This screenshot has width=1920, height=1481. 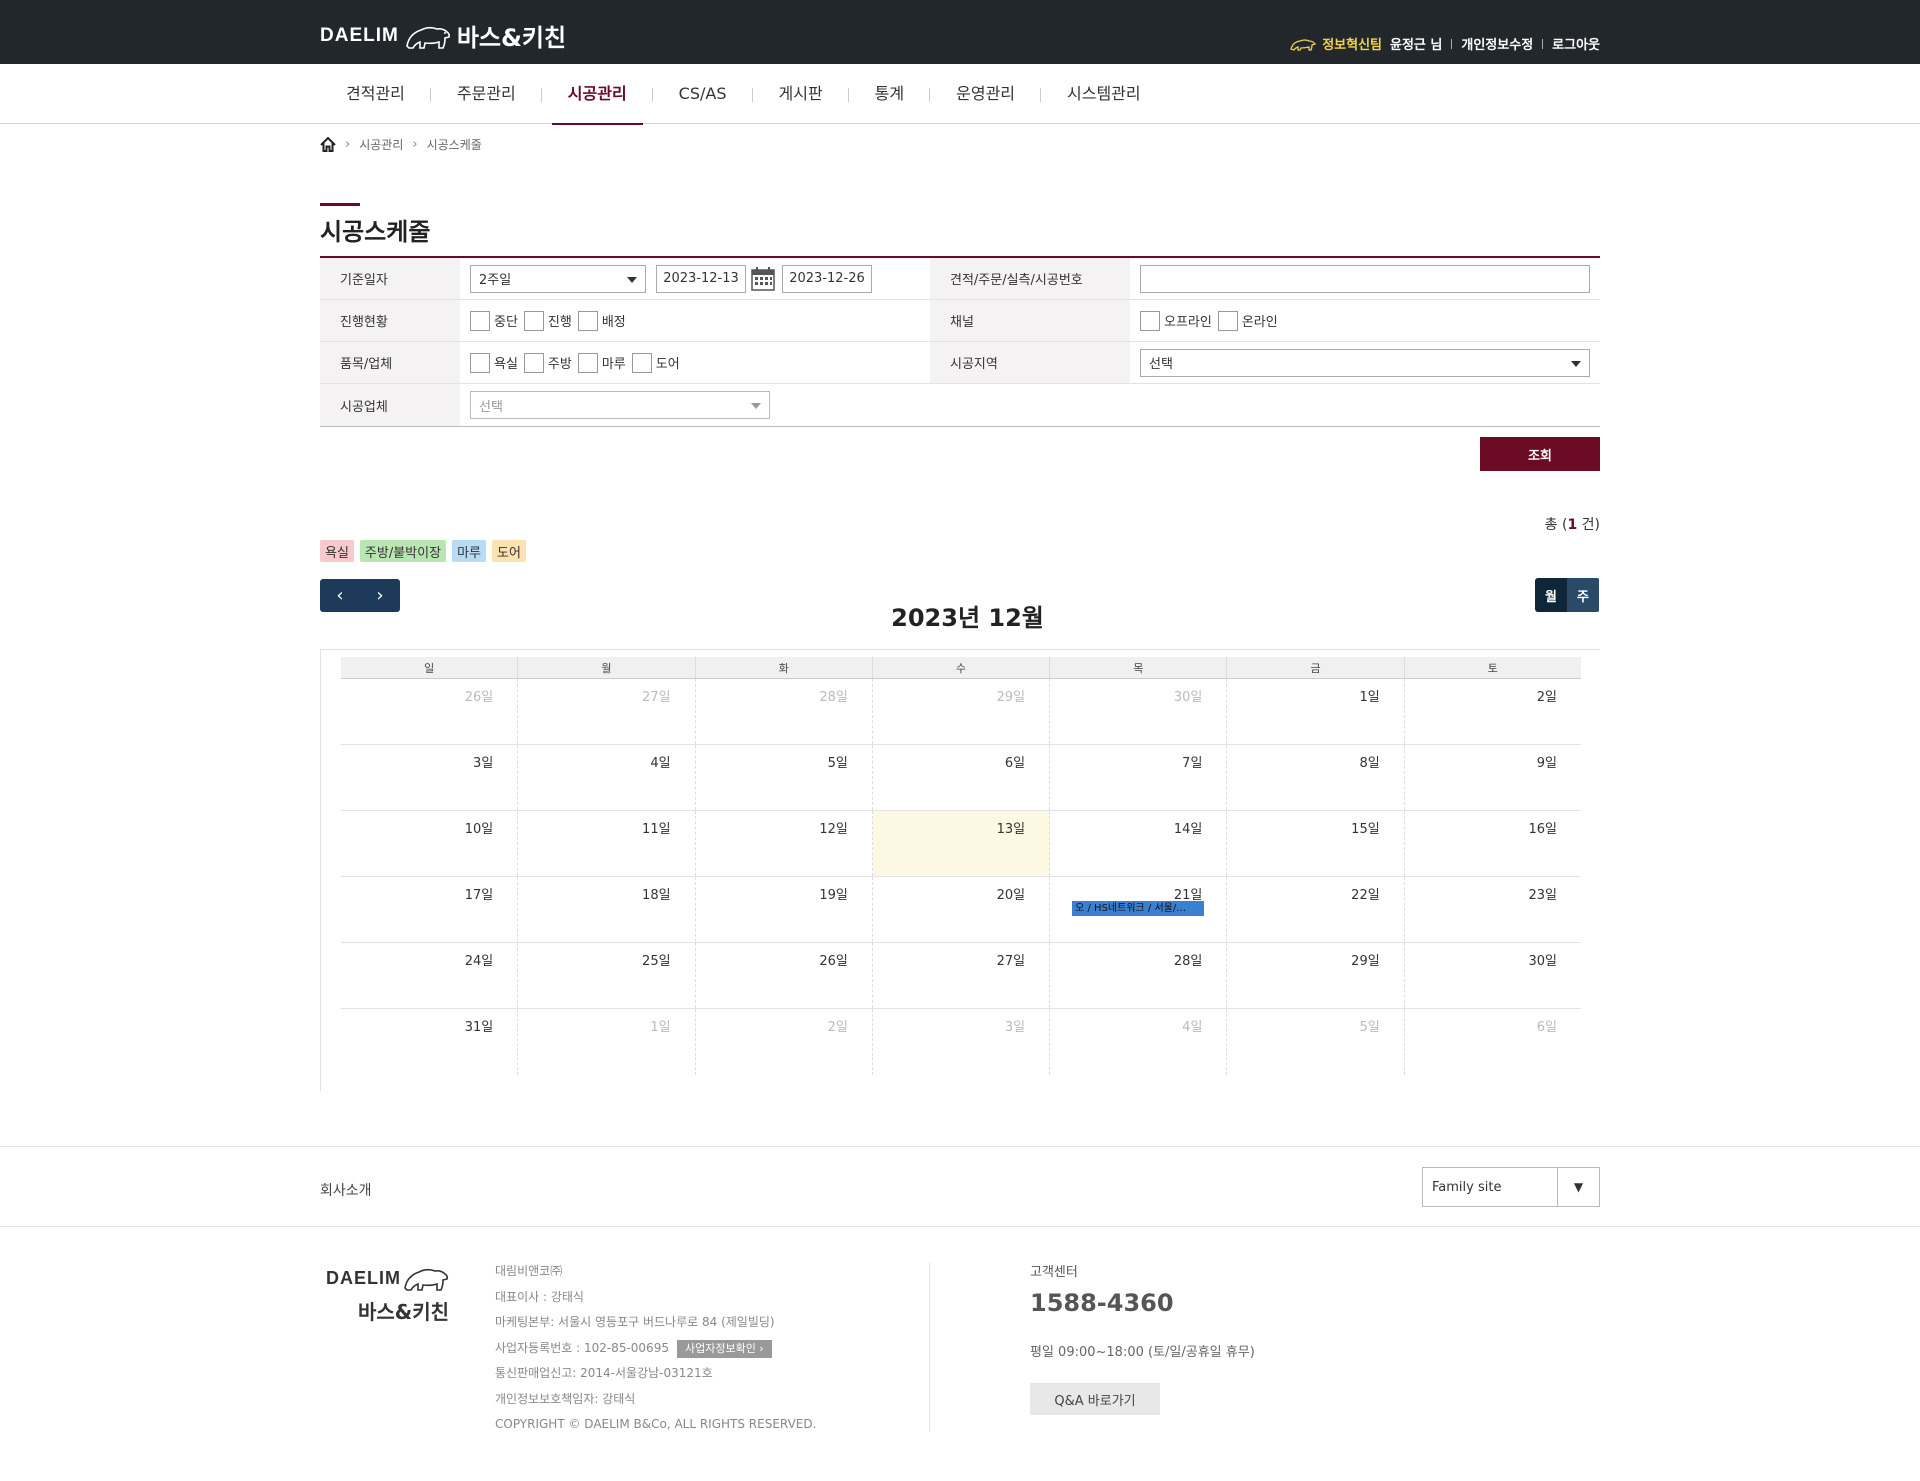 What do you see at coordinates (328, 144) in the screenshot?
I see `home-icon` at bounding box center [328, 144].